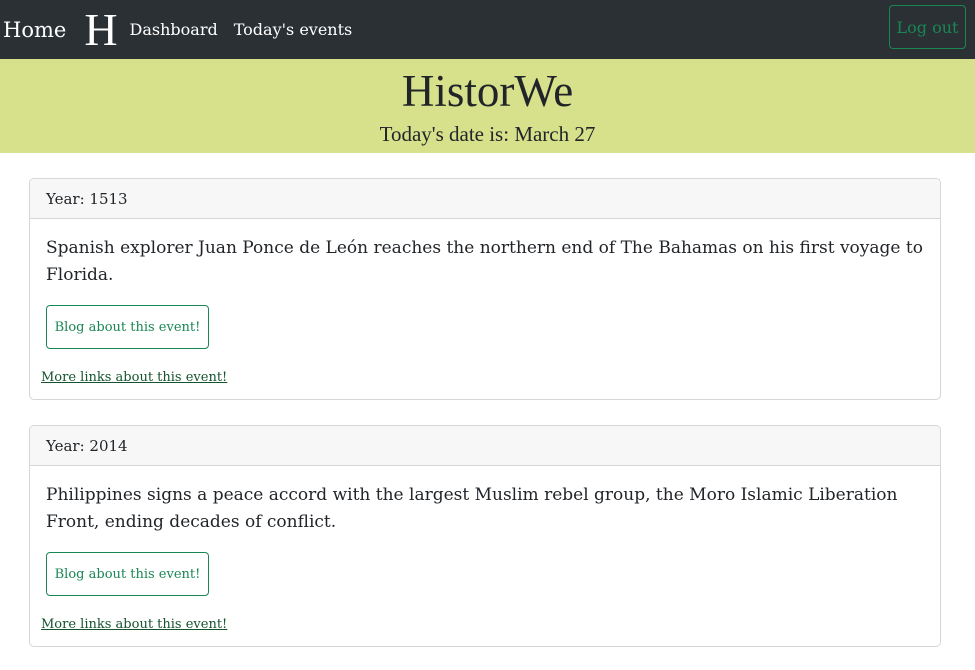 This screenshot has width=975, height=670. I want to click on nav-todays-events-link: Today's events, so click(293, 29).